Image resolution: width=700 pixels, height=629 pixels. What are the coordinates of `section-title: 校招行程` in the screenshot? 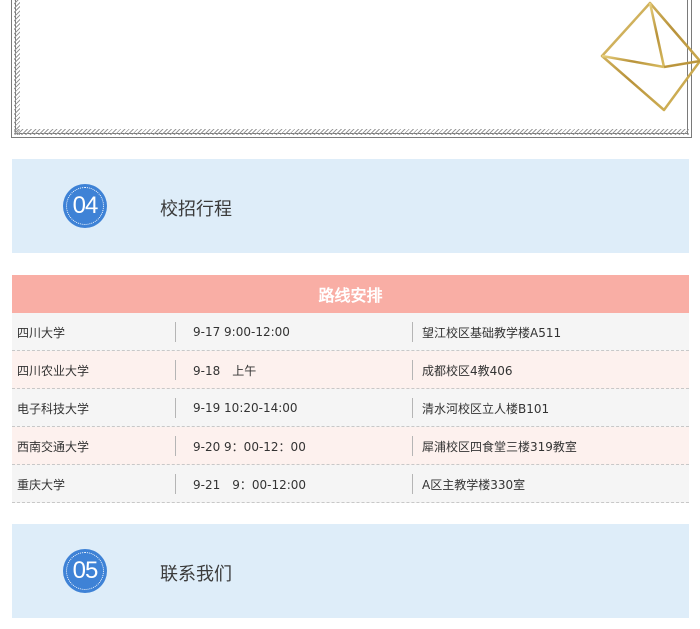 It's located at (196, 209).